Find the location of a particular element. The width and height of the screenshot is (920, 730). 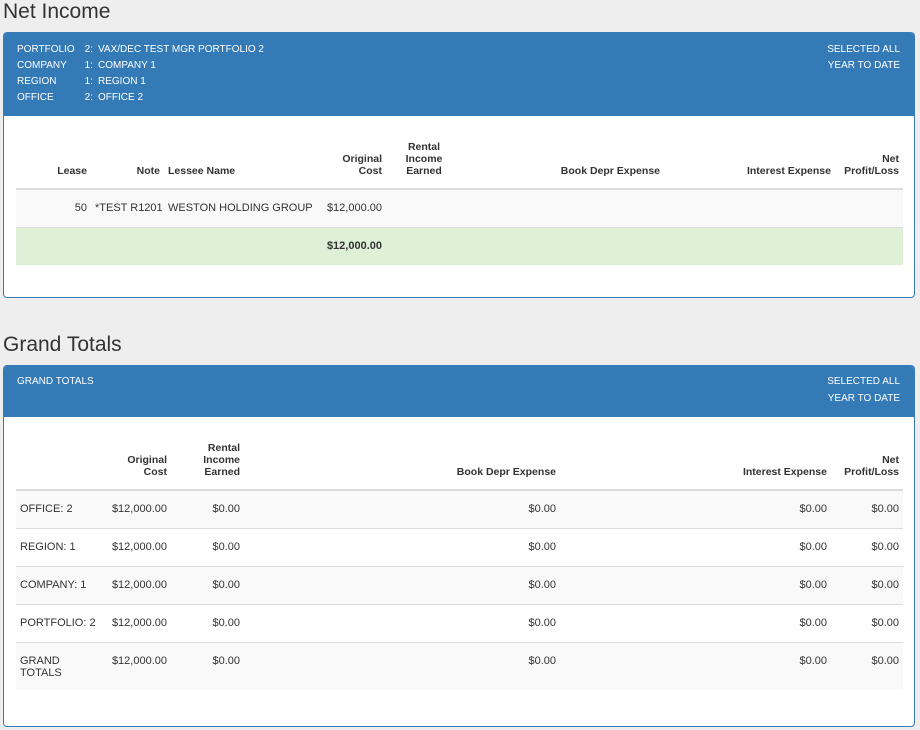

cell-total-original-cost: $12,000.00 is located at coordinates (351, 245).